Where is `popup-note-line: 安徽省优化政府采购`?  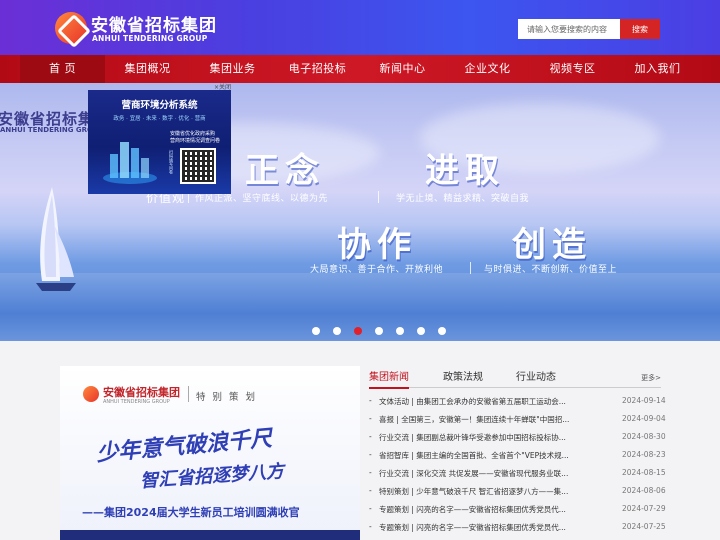 popup-note-line: 安徽省优化政府采购 is located at coordinates (193, 134).